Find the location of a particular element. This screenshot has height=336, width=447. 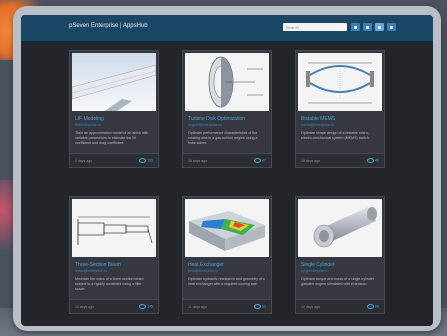

card-title: Bistable MEMS is located at coordinates (341, 119).